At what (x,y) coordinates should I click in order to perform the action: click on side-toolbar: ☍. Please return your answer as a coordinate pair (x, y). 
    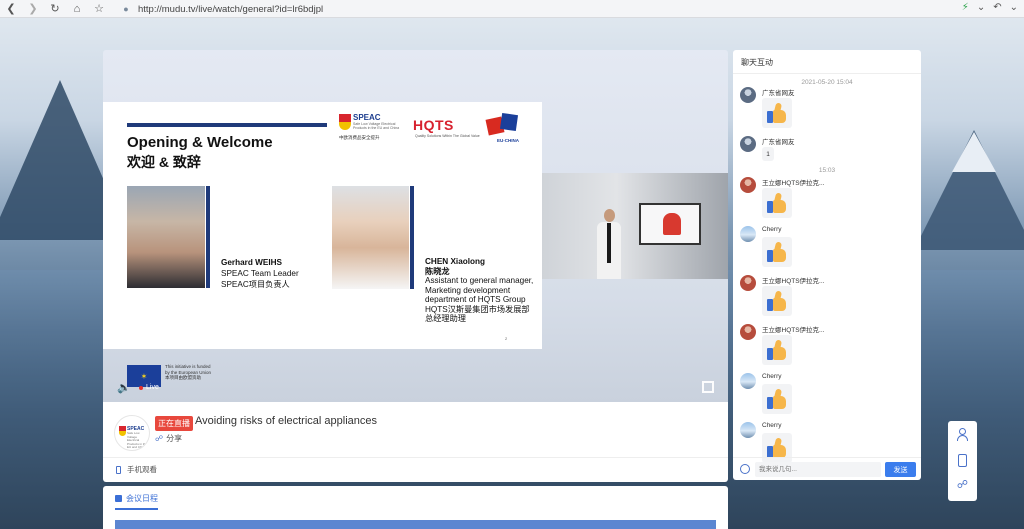
    Looking at the image, I should click on (962, 461).